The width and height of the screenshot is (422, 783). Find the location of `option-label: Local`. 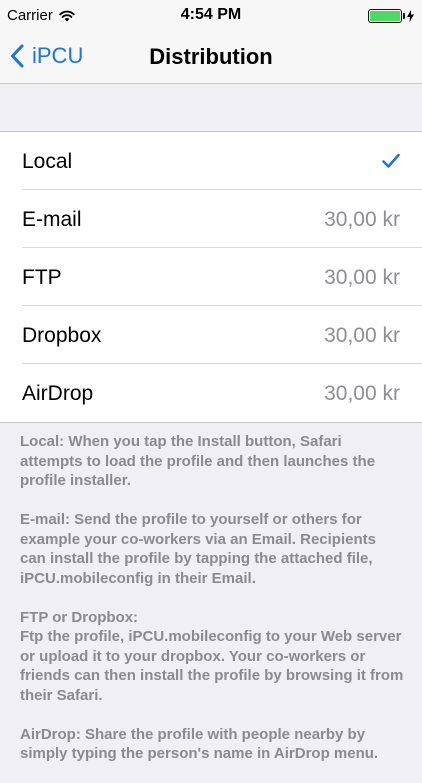

option-label: Local is located at coordinates (47, 161).